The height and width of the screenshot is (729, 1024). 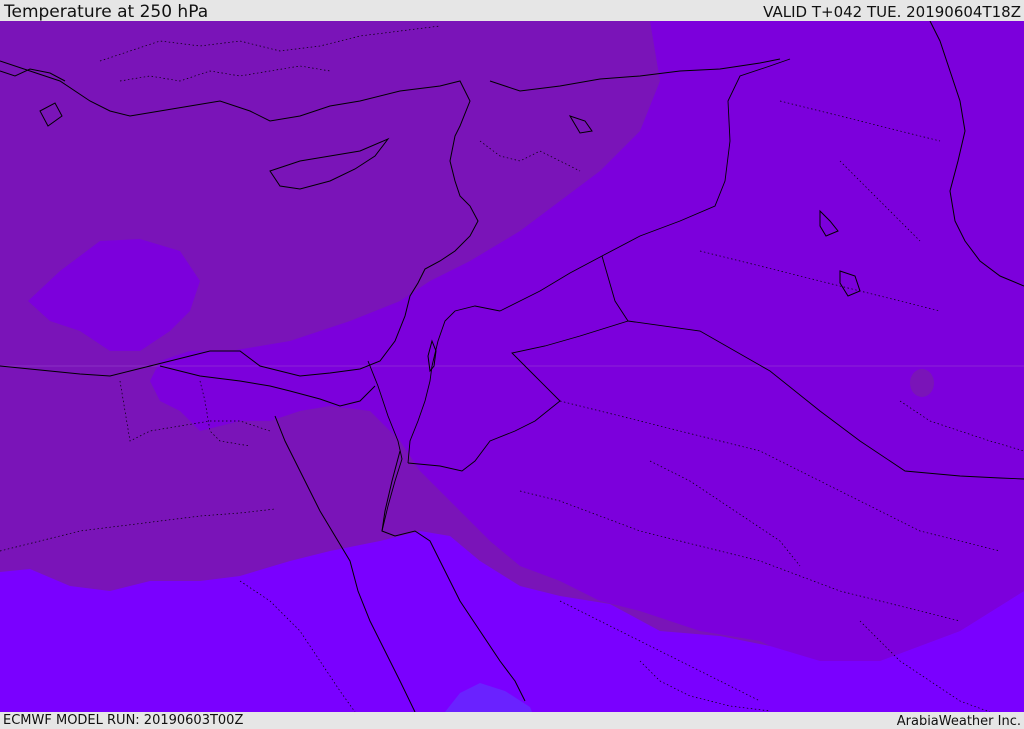 I want to click on valid-time: VALID T+042 TUE. 20190604T18Z, so click(x=892, y=12).